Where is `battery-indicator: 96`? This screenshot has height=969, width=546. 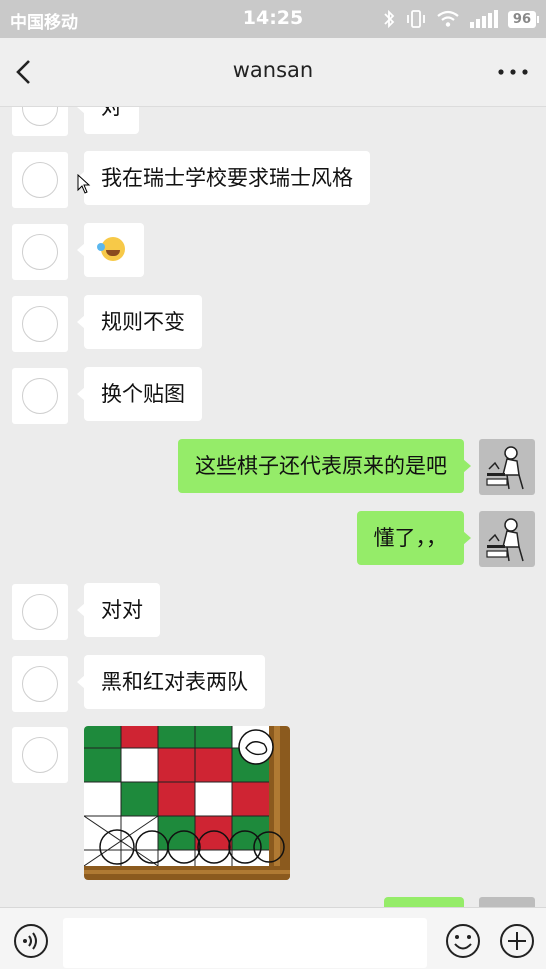 battery-indicator: 96 is located at coordinates (523, 19).